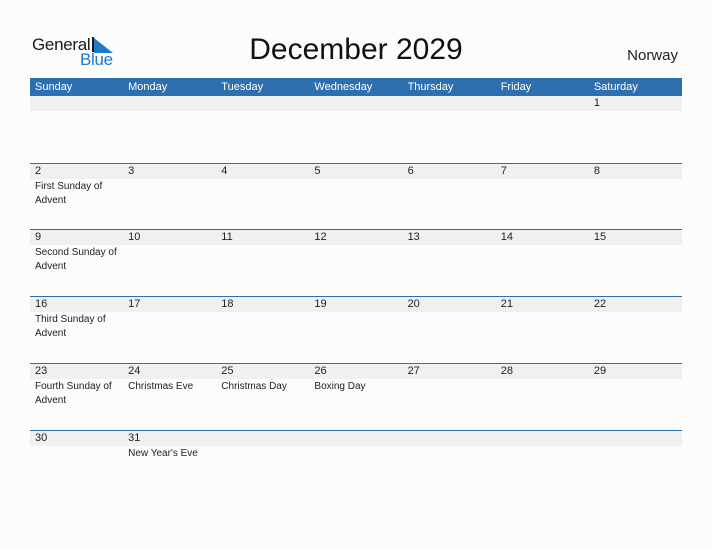 The width and height of the screenshot is (712, 550). I want to click on week-row: 2 First Sunday of Advent 3 4 5 6 7 8, so click(356, 185).